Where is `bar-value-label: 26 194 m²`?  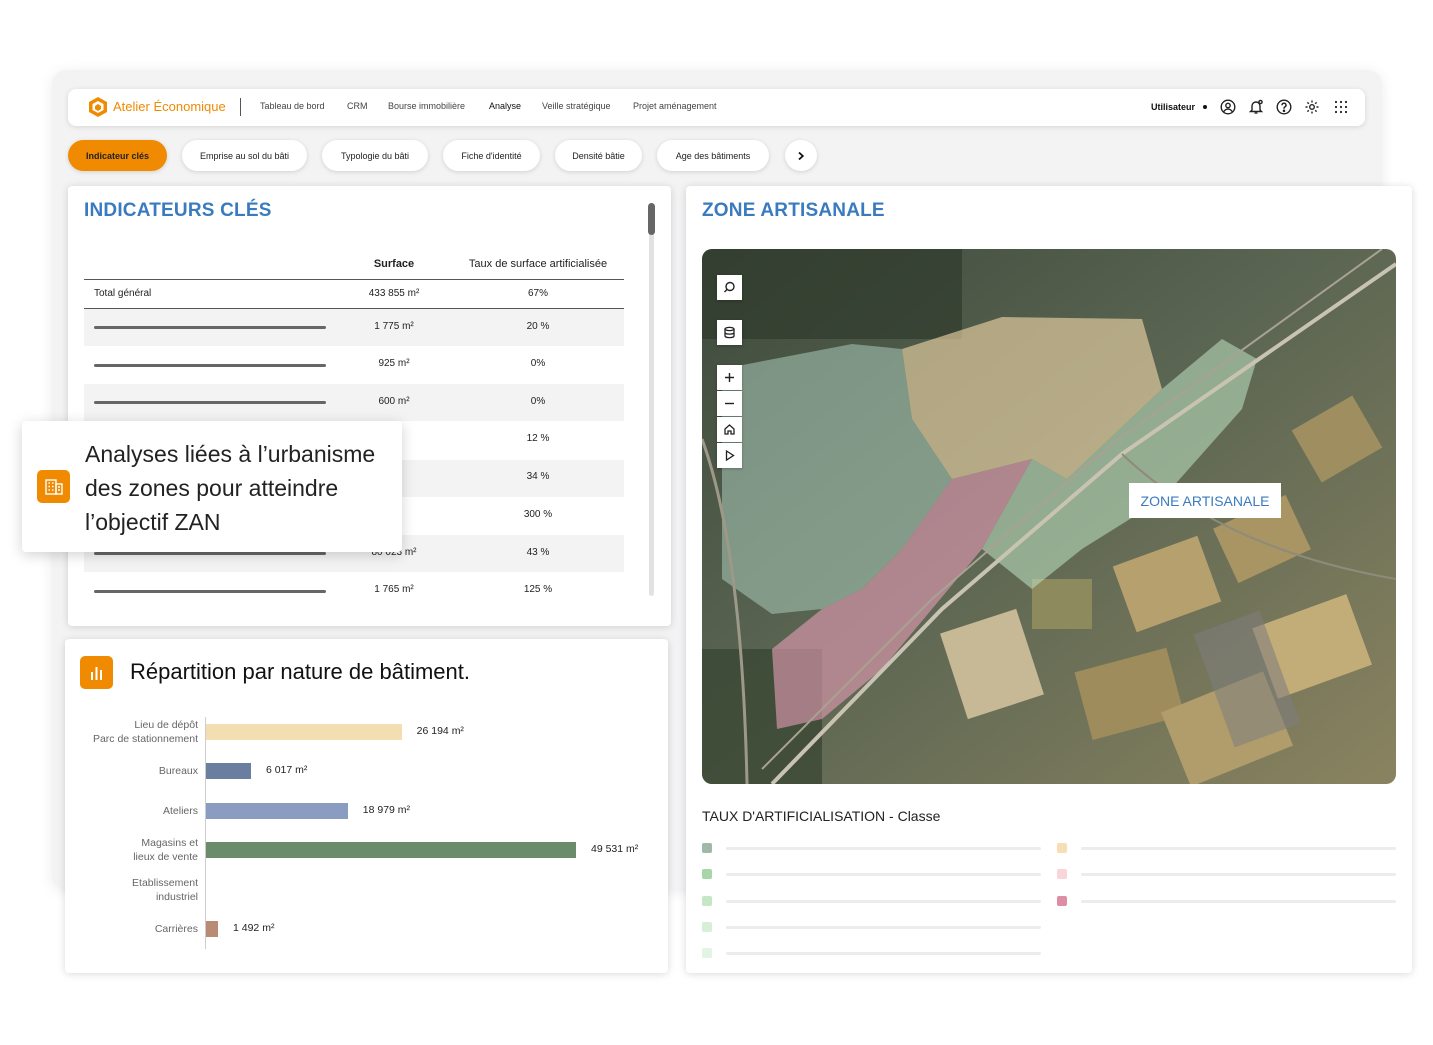
bar-value-label: 26 194 m² is located at coordinates (440, 731).